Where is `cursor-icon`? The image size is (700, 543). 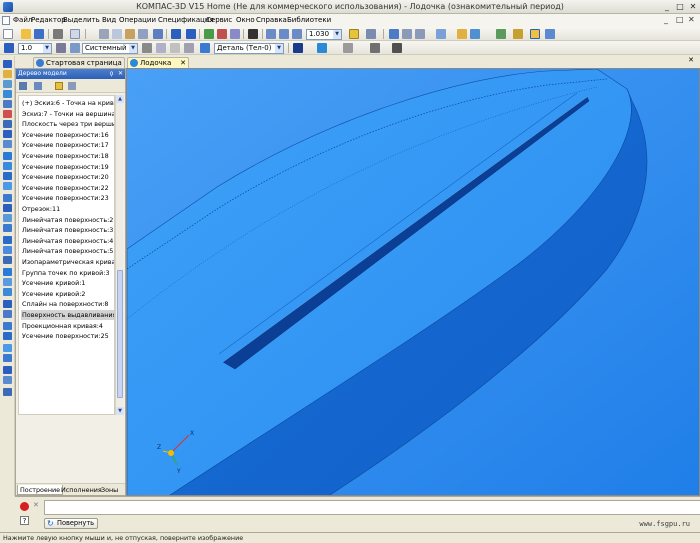
cursor-icon is located at coordinates (550, 34).